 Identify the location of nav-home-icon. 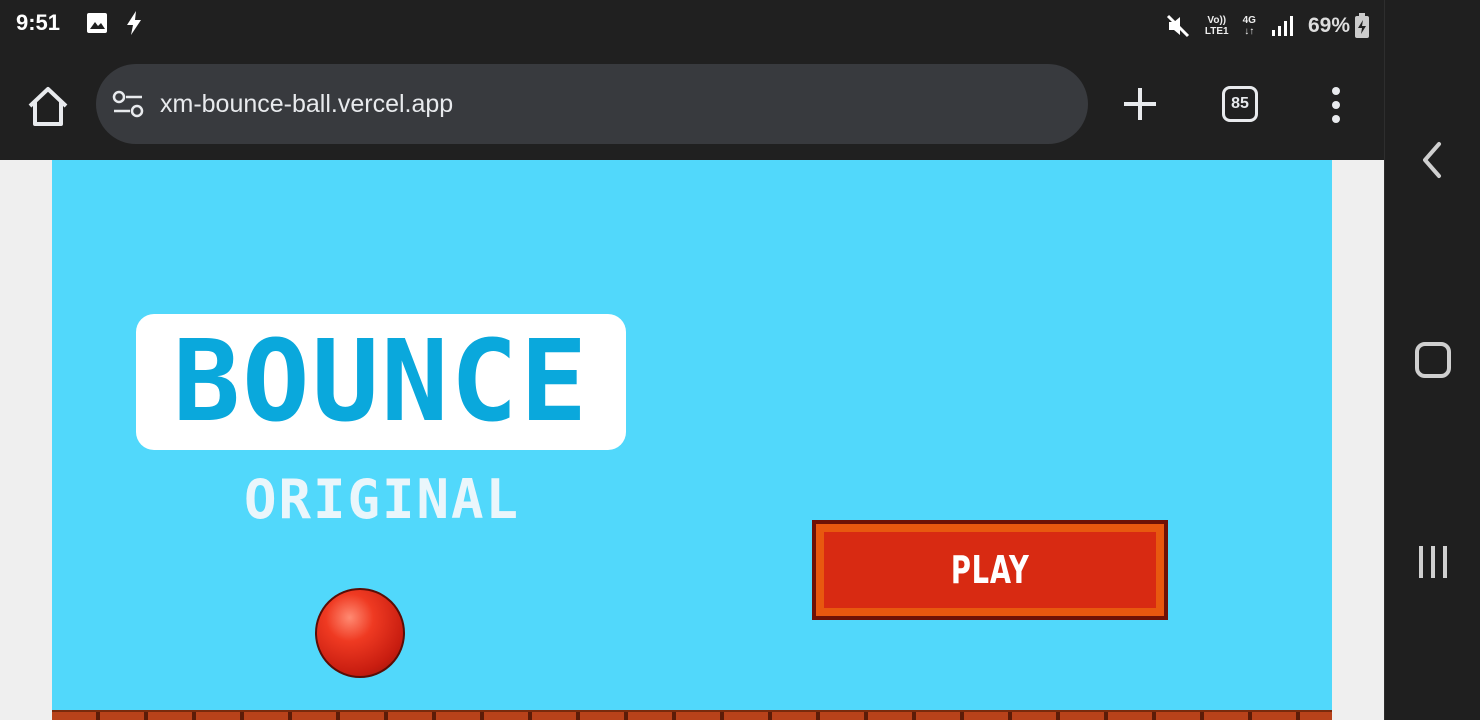
(1433, 360).